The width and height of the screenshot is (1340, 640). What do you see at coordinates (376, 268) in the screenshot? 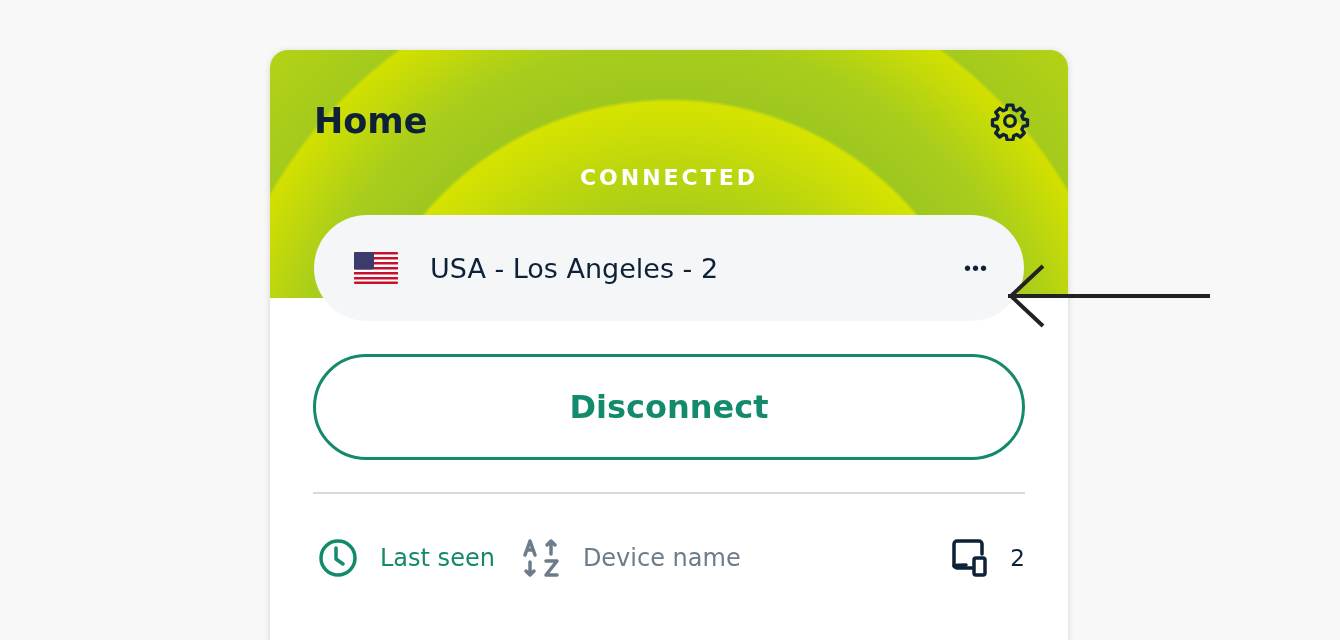
I see `flag-icon` at bounding box center [376, 268].